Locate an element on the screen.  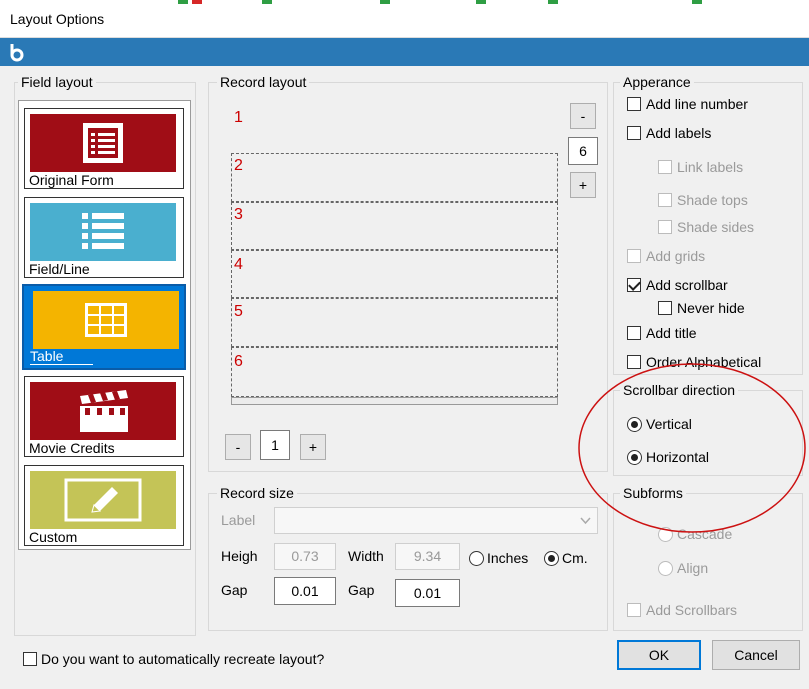
layout-tile-field-line: Field/Line is located at coordinates (104, 237).